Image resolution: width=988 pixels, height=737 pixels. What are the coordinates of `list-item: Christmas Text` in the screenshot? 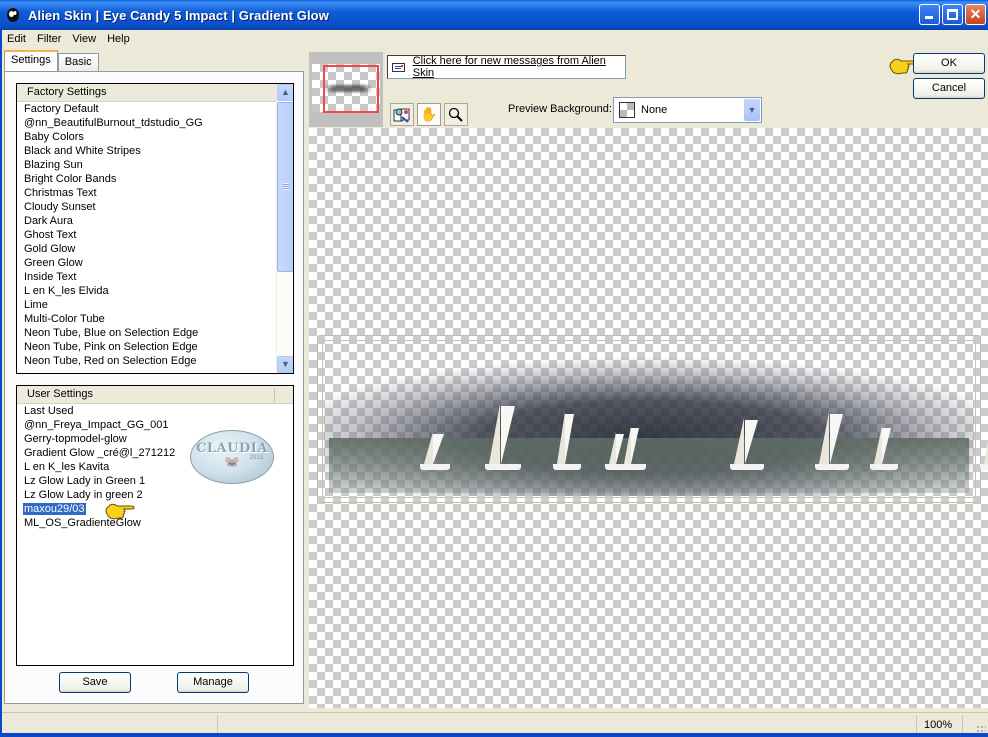 It's located at (158, 193).